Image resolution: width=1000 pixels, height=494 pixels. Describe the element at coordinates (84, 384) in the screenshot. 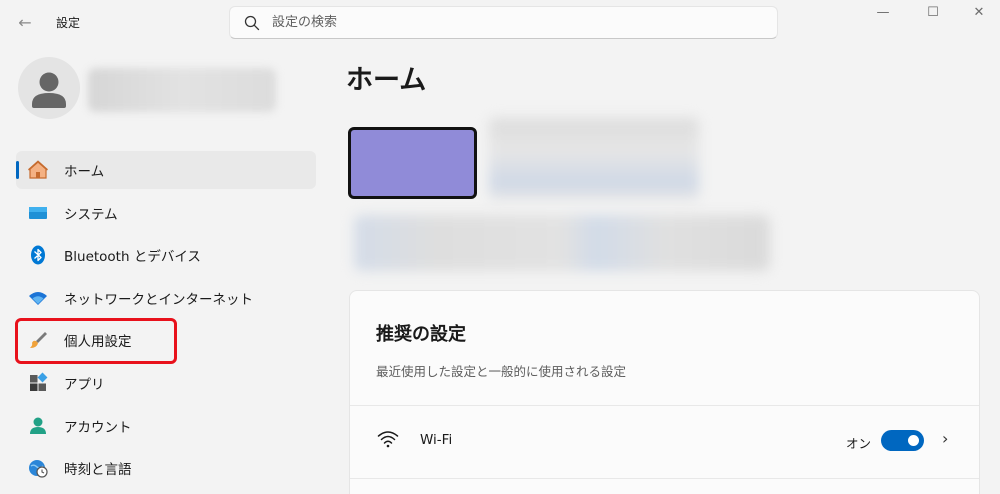

I see `sidebar-item-label: アプリ` at that location.